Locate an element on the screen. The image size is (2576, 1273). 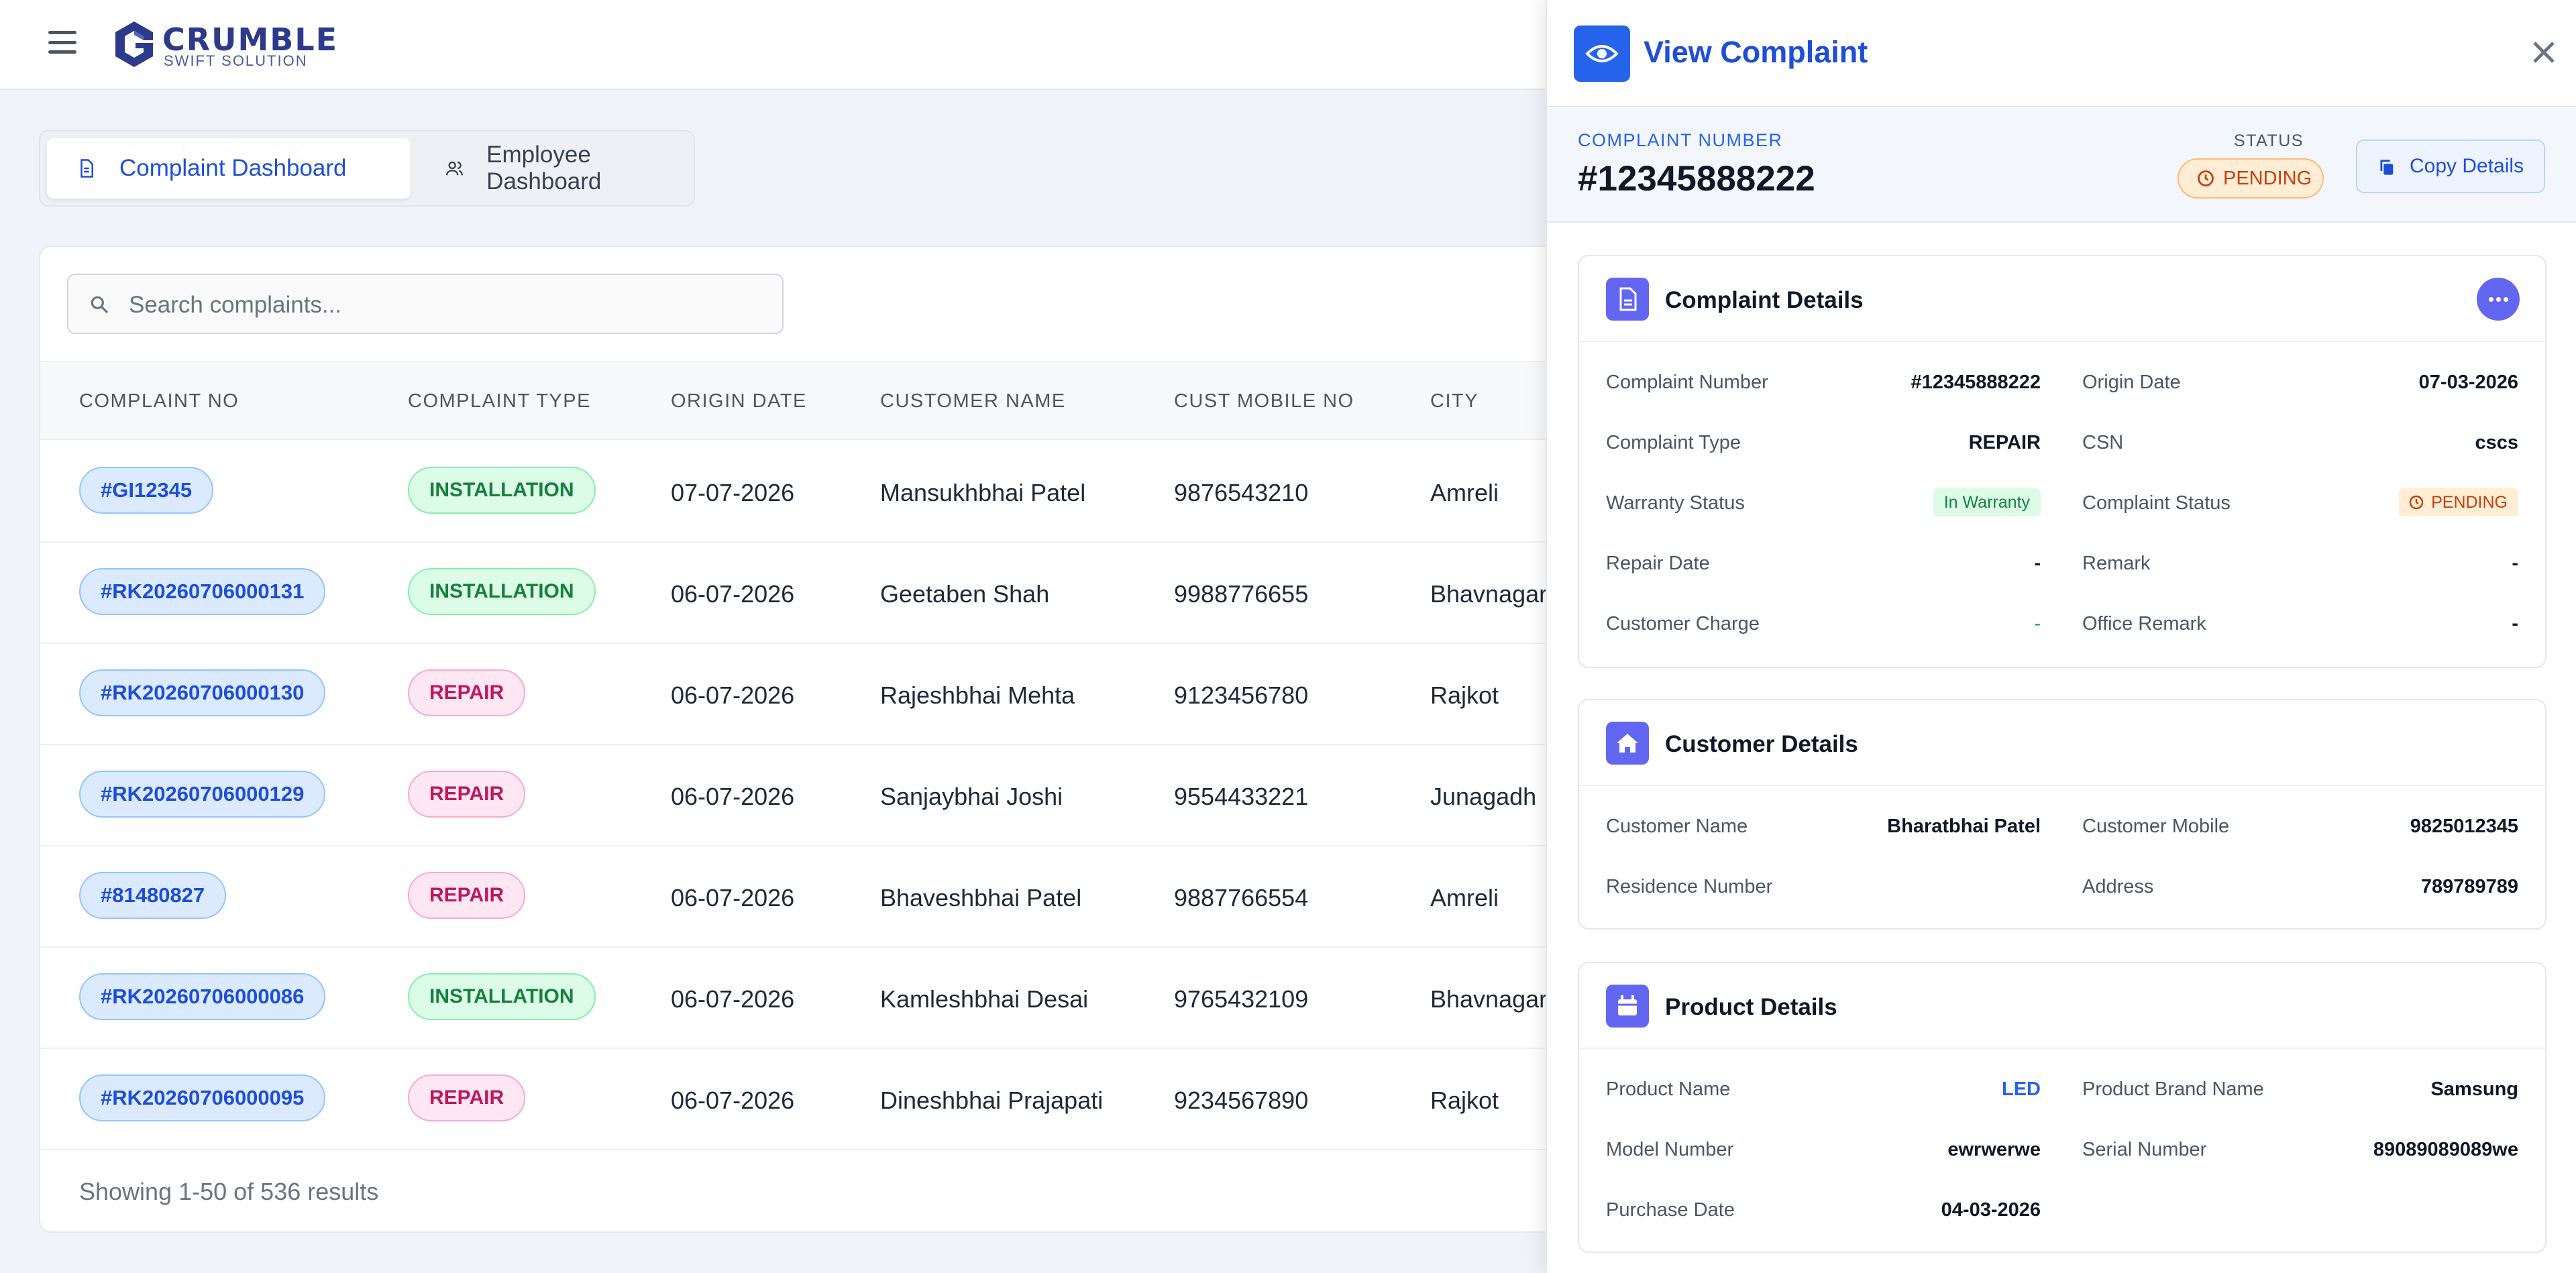
section-title: Product Details is located at coordinates (1751, 1007).